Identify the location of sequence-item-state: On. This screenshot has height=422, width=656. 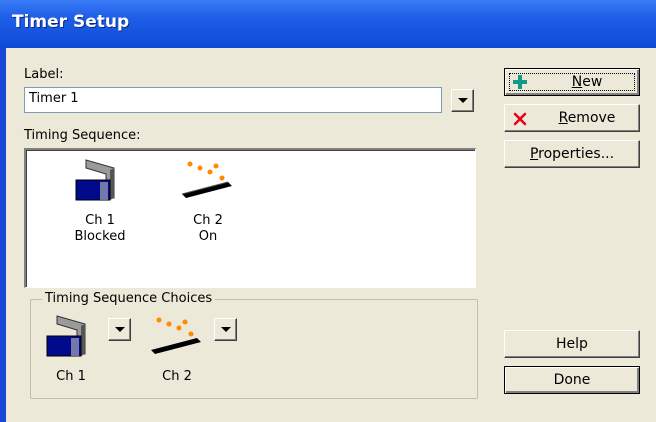
(208, 236).